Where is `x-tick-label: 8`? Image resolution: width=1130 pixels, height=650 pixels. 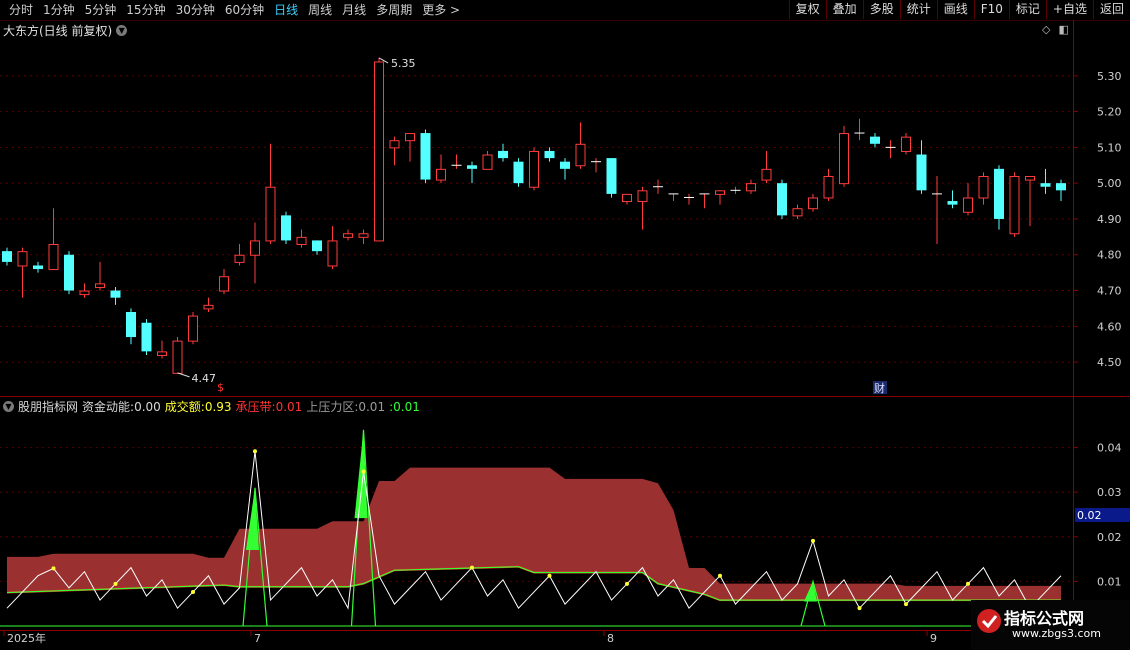
x-tick-label: 8 is located at coordinates (610, 638).